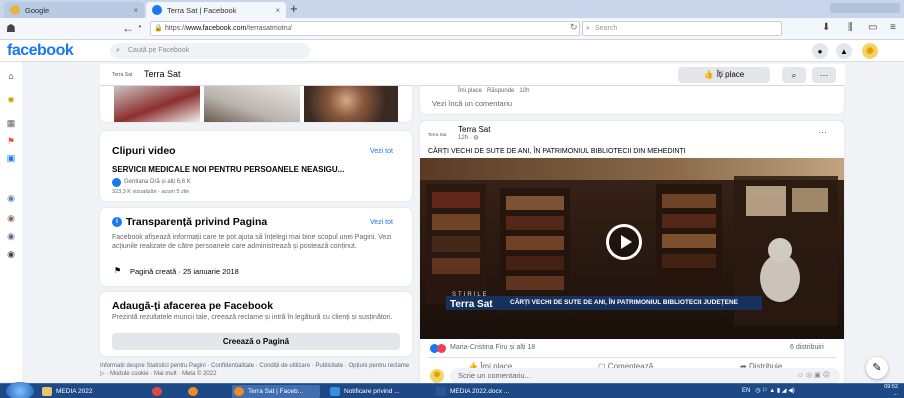 This screenshot has width=904, height=398. Describe the element at coordinates (708, 74) in the screenshot. I see `thumbs-up-icon: 👍` at that location.